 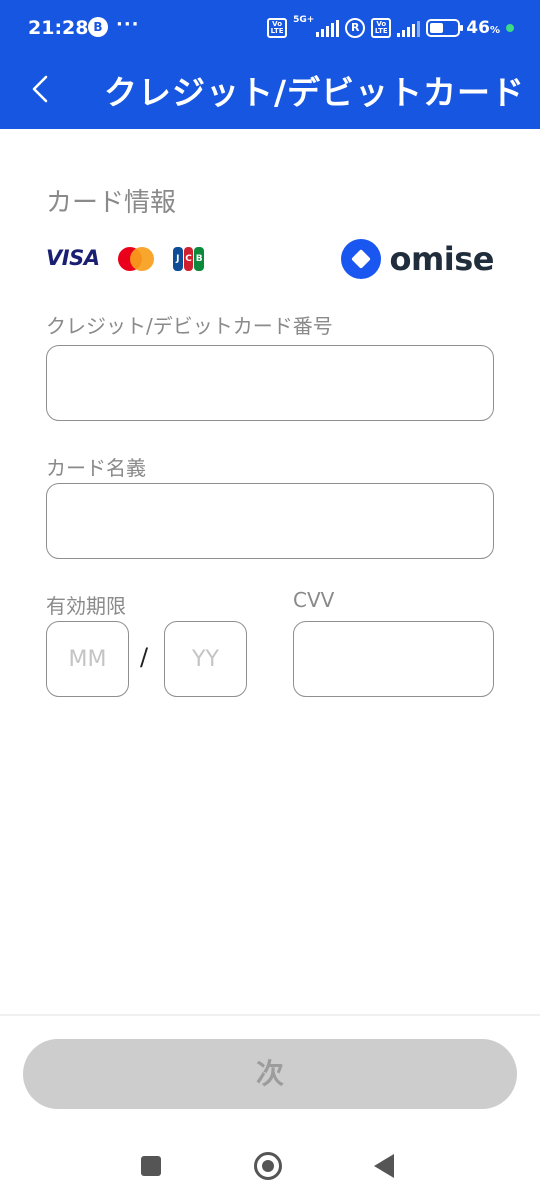 I want to click on back-button, so click(x=41, y=89).